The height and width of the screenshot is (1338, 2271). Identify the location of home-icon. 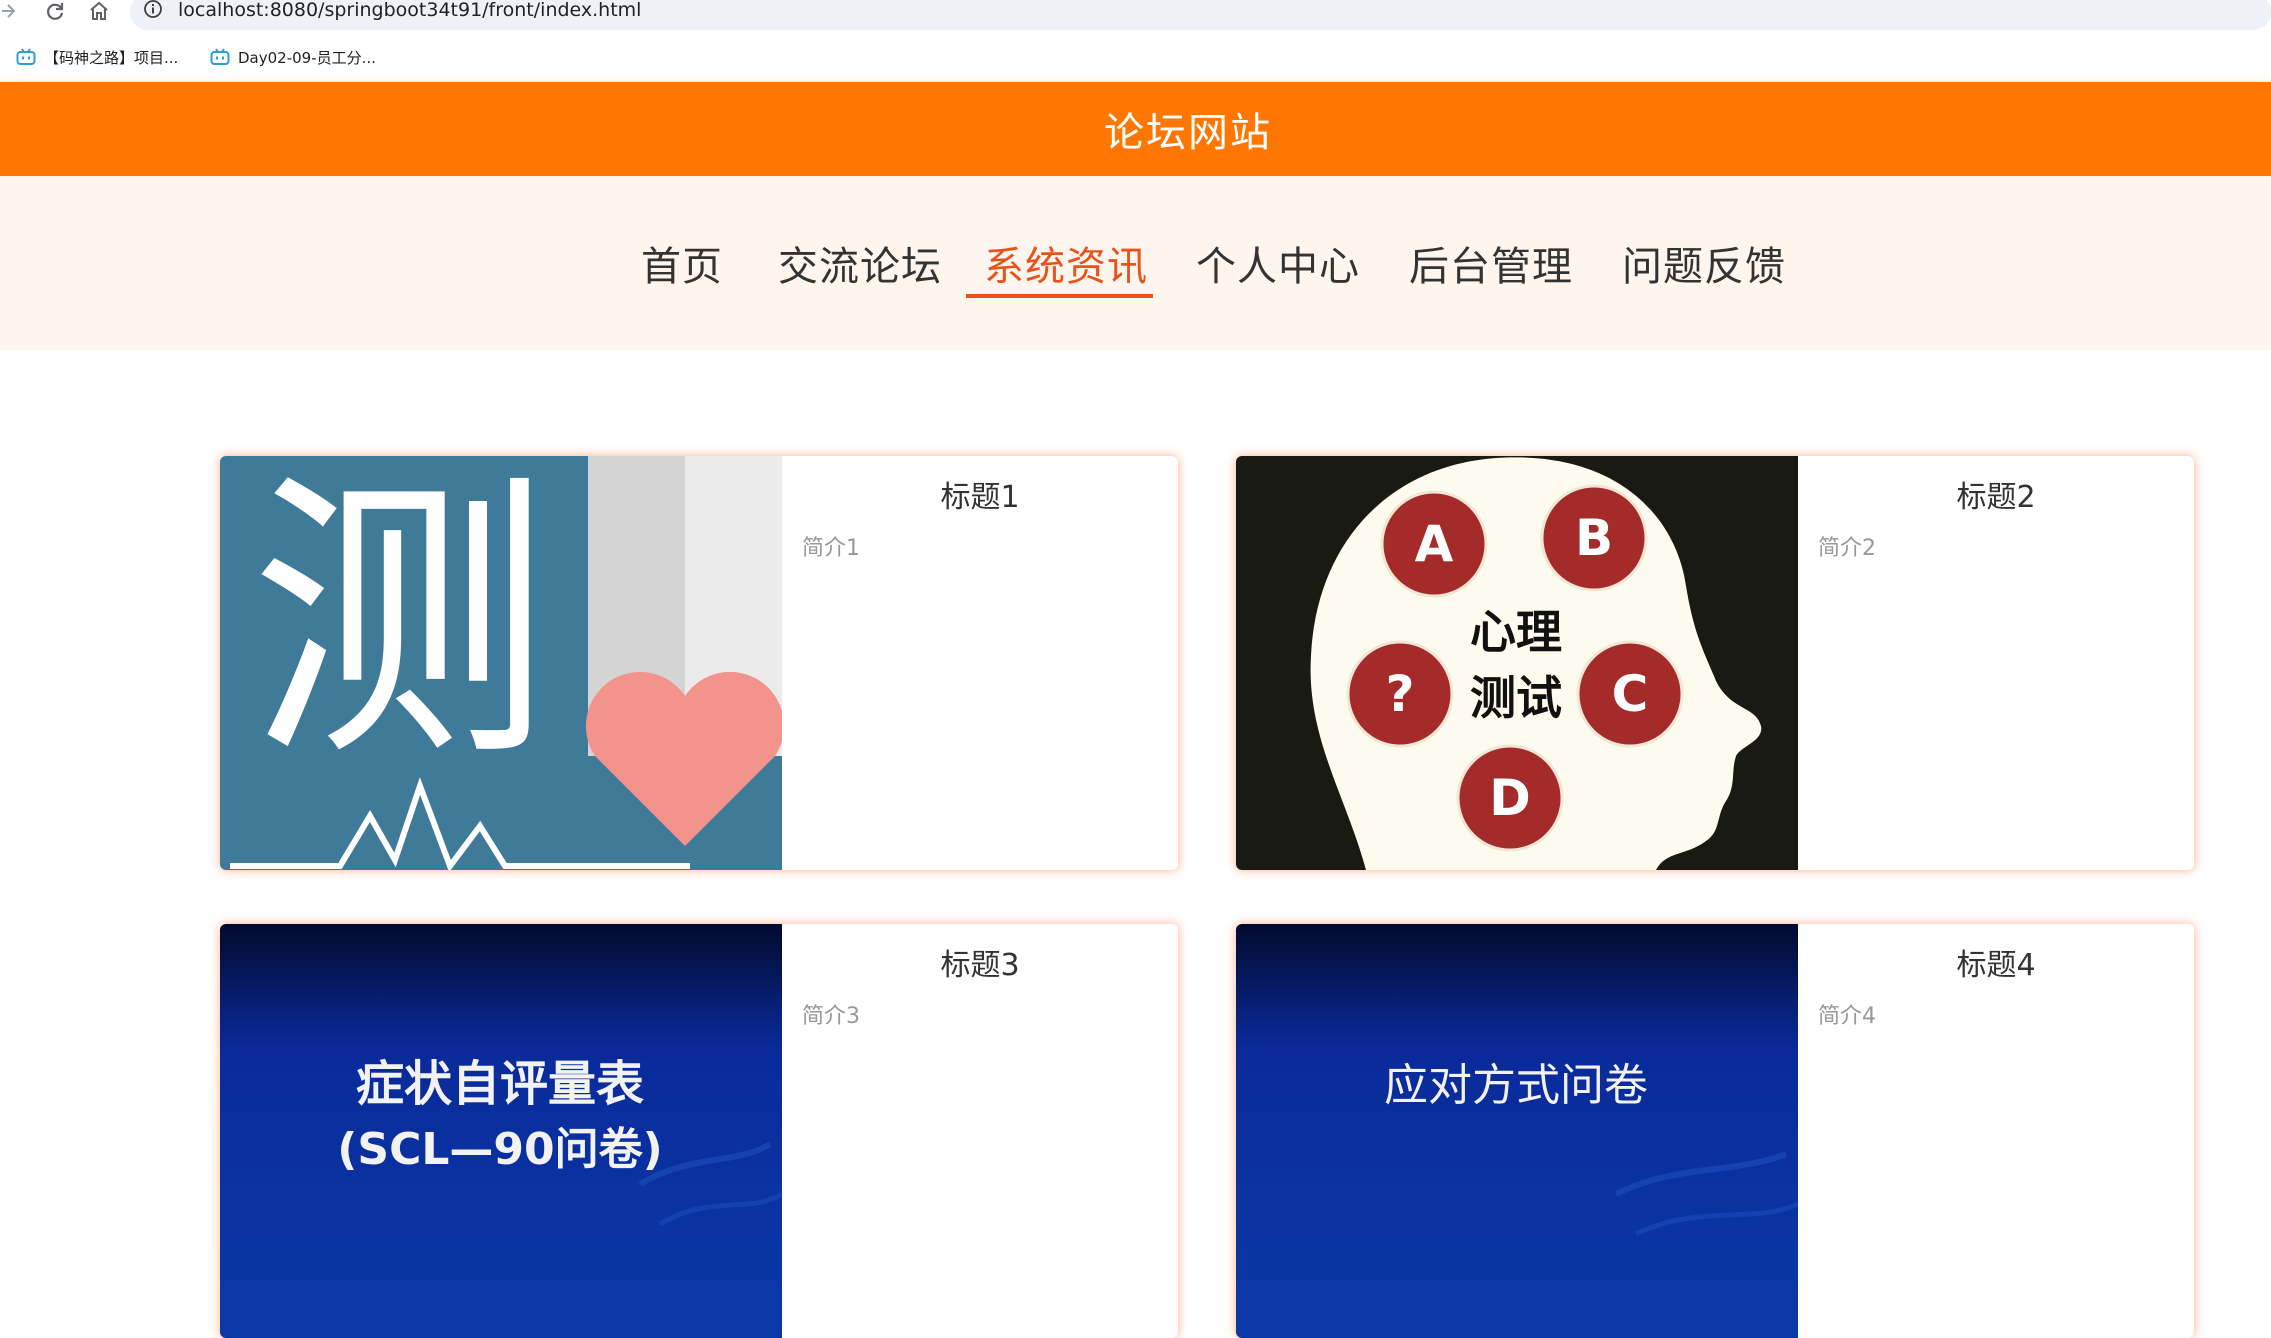
(99, 12).